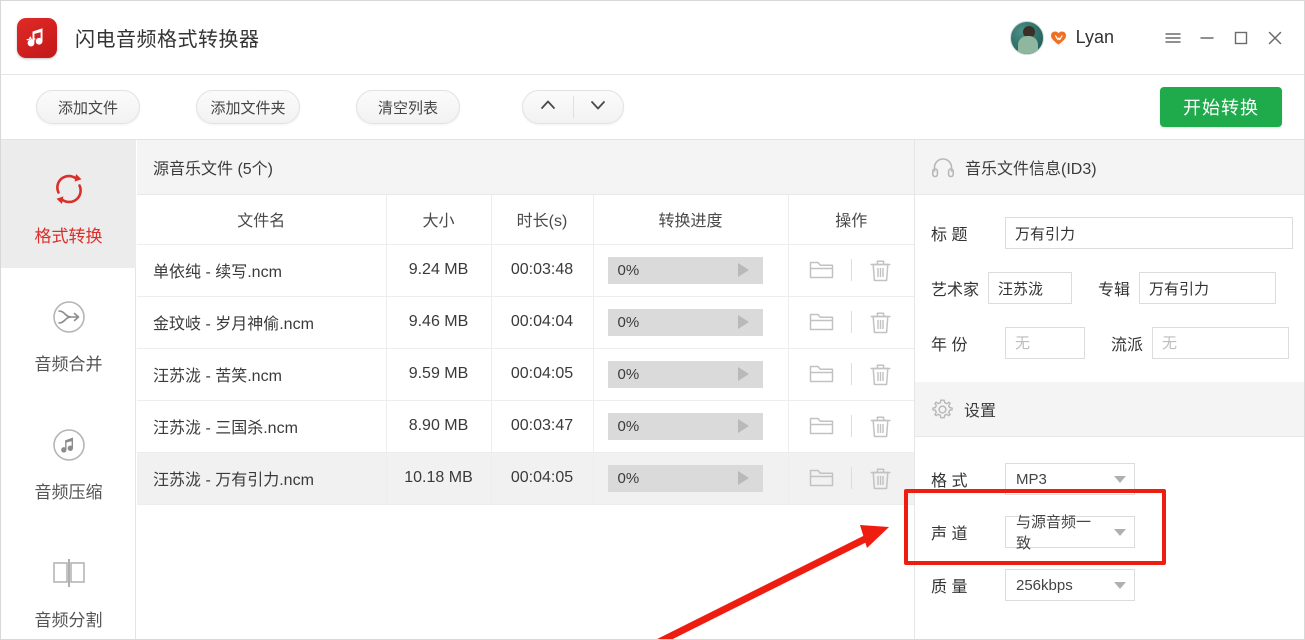 This screenshot has height=640, width=1305. Describe the element at coordinates (88, 107) in the screenshot. I see `add-file-button: 添加文件` at that location.